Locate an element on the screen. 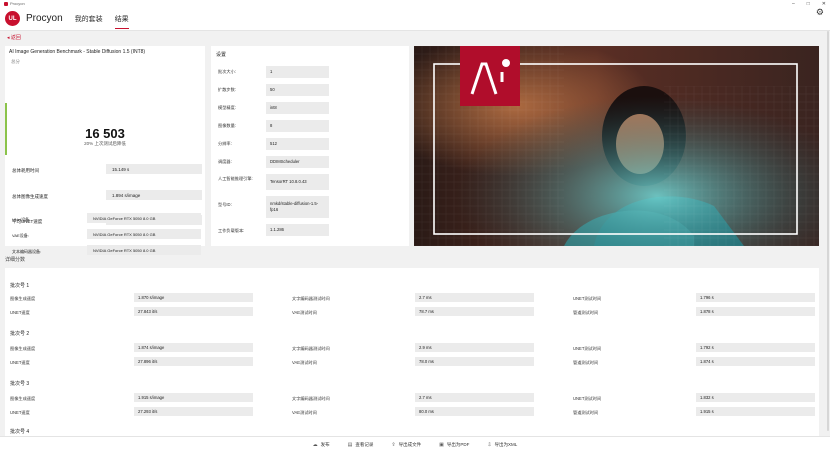  detail-value: 2.9 ms is located at coordinates (474, 347).